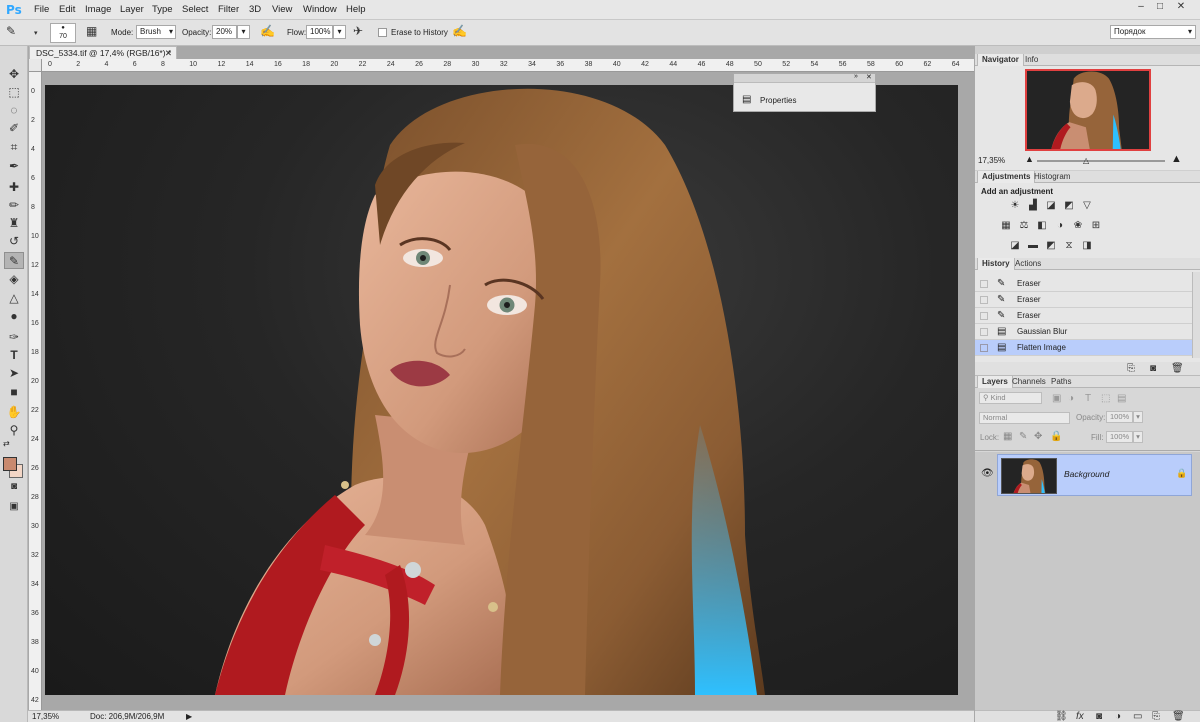 Image resolution: width=1200 pixels, height=722 pixels. I want to click on menu-help: Help, so click(356, 9).